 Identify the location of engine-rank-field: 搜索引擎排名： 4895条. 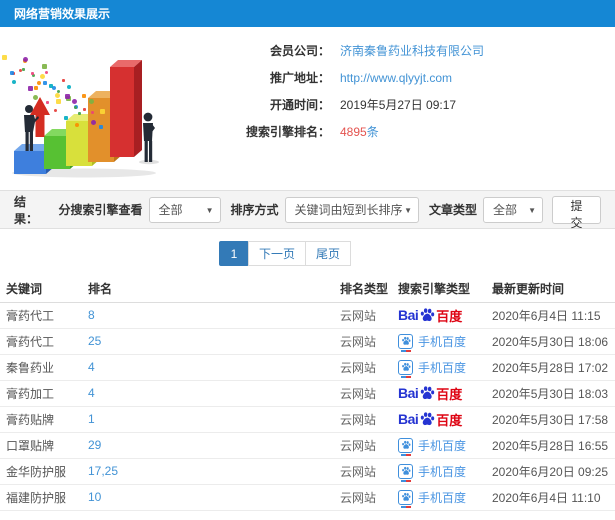
(328, 131).